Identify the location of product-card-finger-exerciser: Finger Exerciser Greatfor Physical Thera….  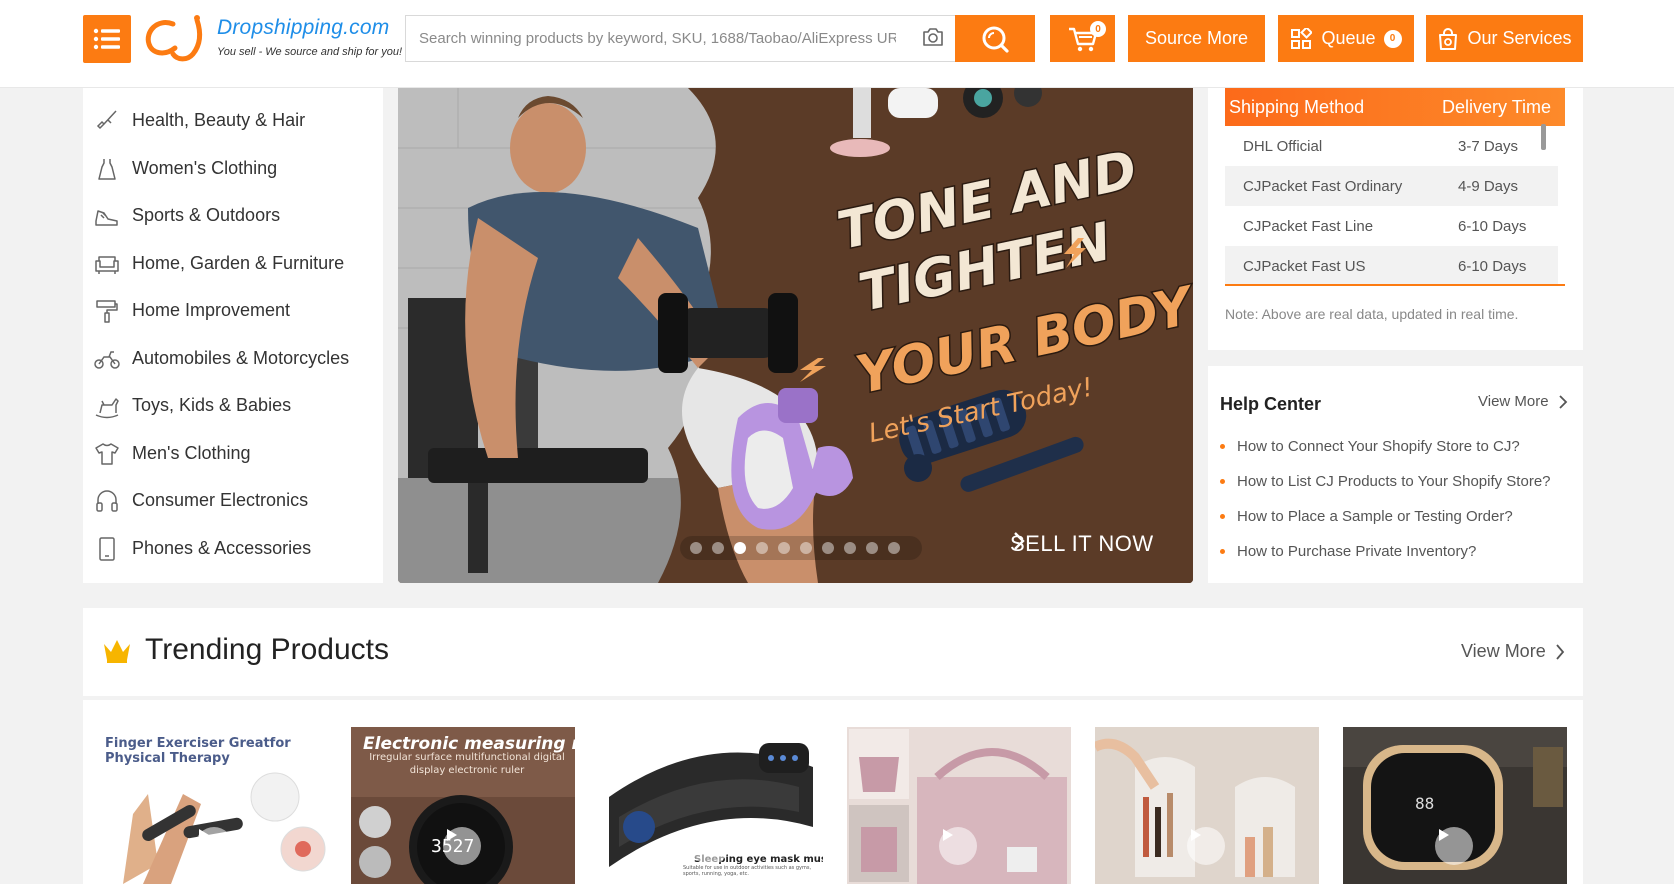
(215, 805).